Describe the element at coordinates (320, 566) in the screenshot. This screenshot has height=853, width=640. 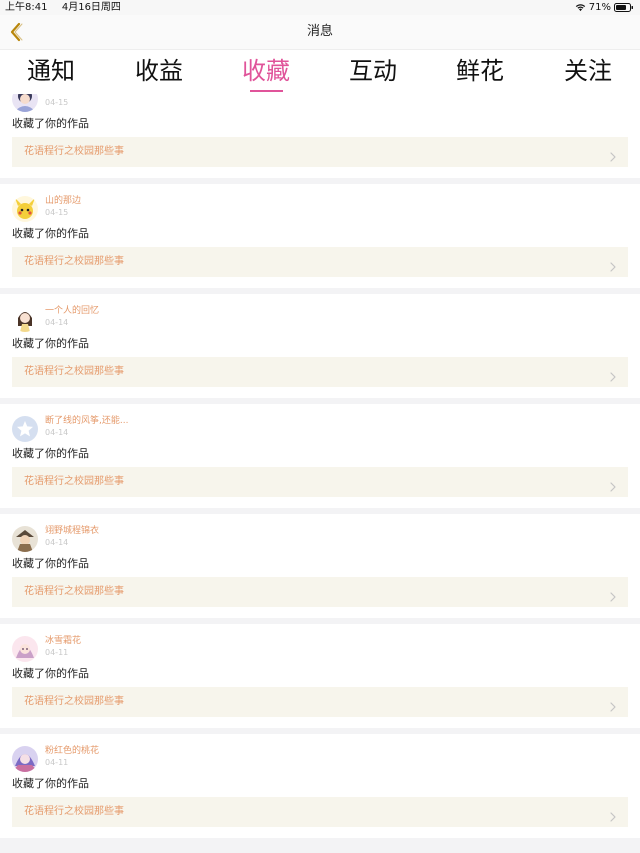
I see `favorite-notification-item: 翊野城程锦衣 04-14 收藏了你的作品花语程行之校园那些事` at that location.